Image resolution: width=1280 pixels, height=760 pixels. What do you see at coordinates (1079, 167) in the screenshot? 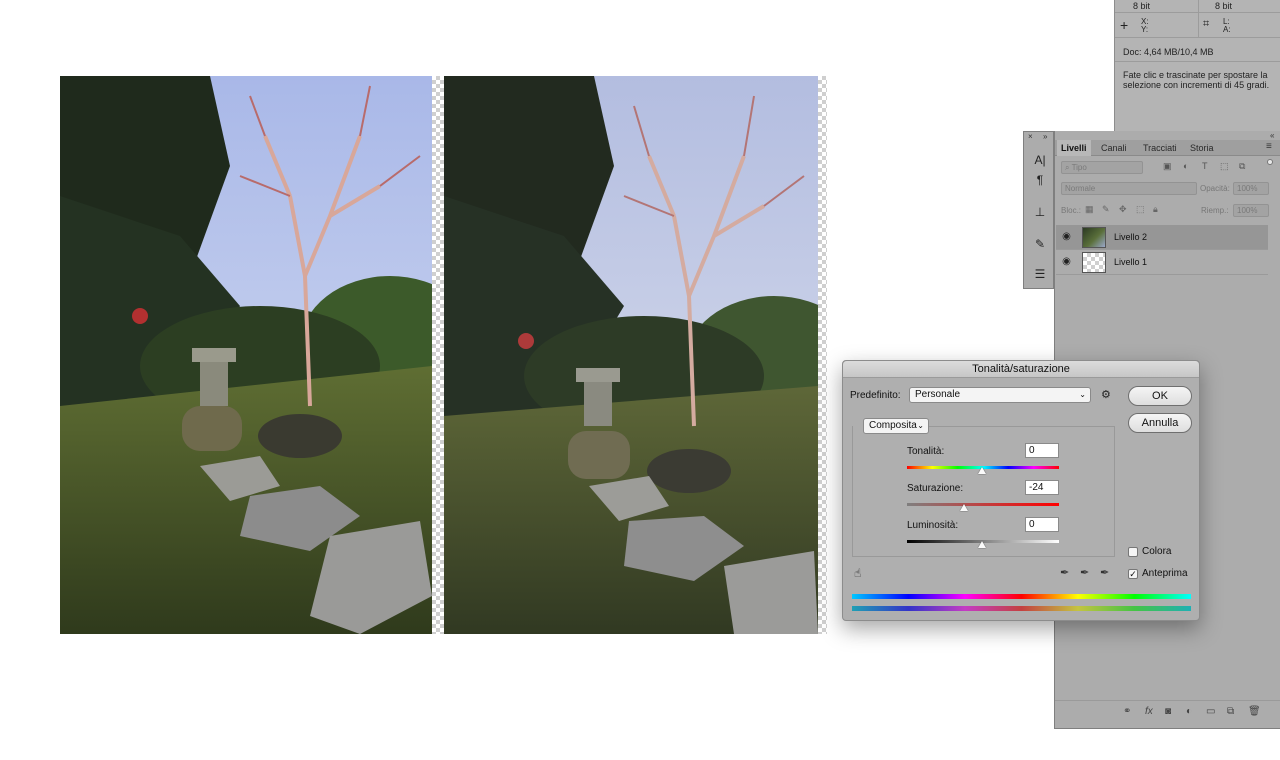
I see `layer-filter-placeholder: Tipo` at bounding box center [1079, 167].